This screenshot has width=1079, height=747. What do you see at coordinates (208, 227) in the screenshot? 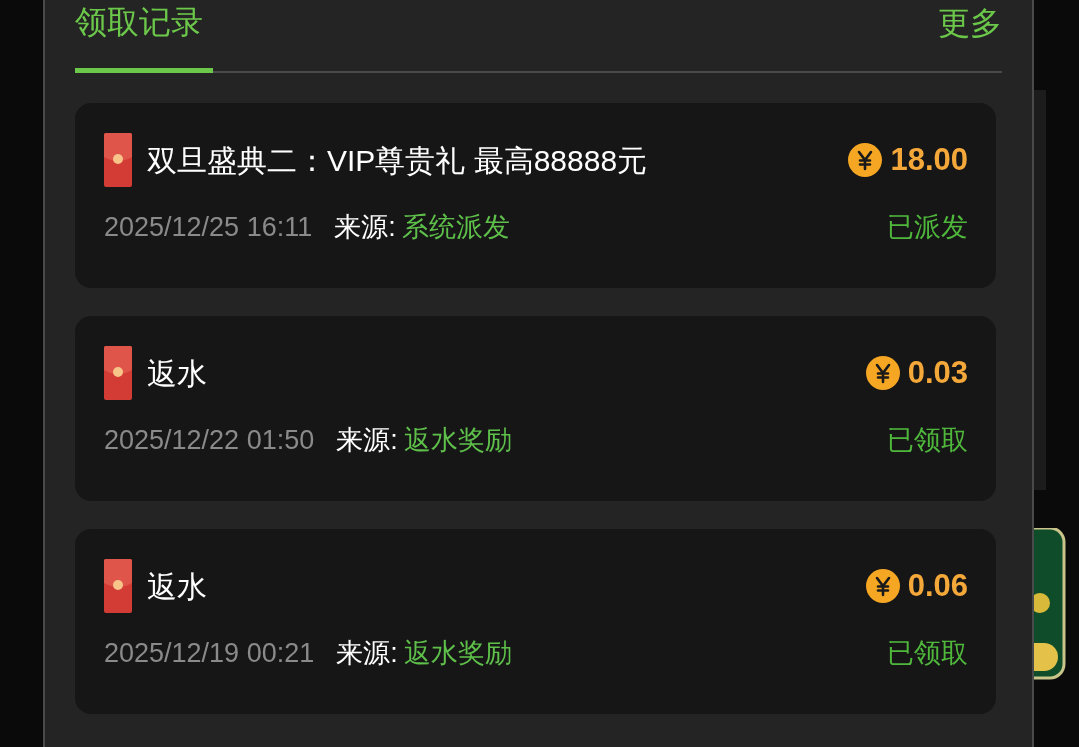
I see `record-time: 2025/12/25 16:11` at bounding box center [208, 227].